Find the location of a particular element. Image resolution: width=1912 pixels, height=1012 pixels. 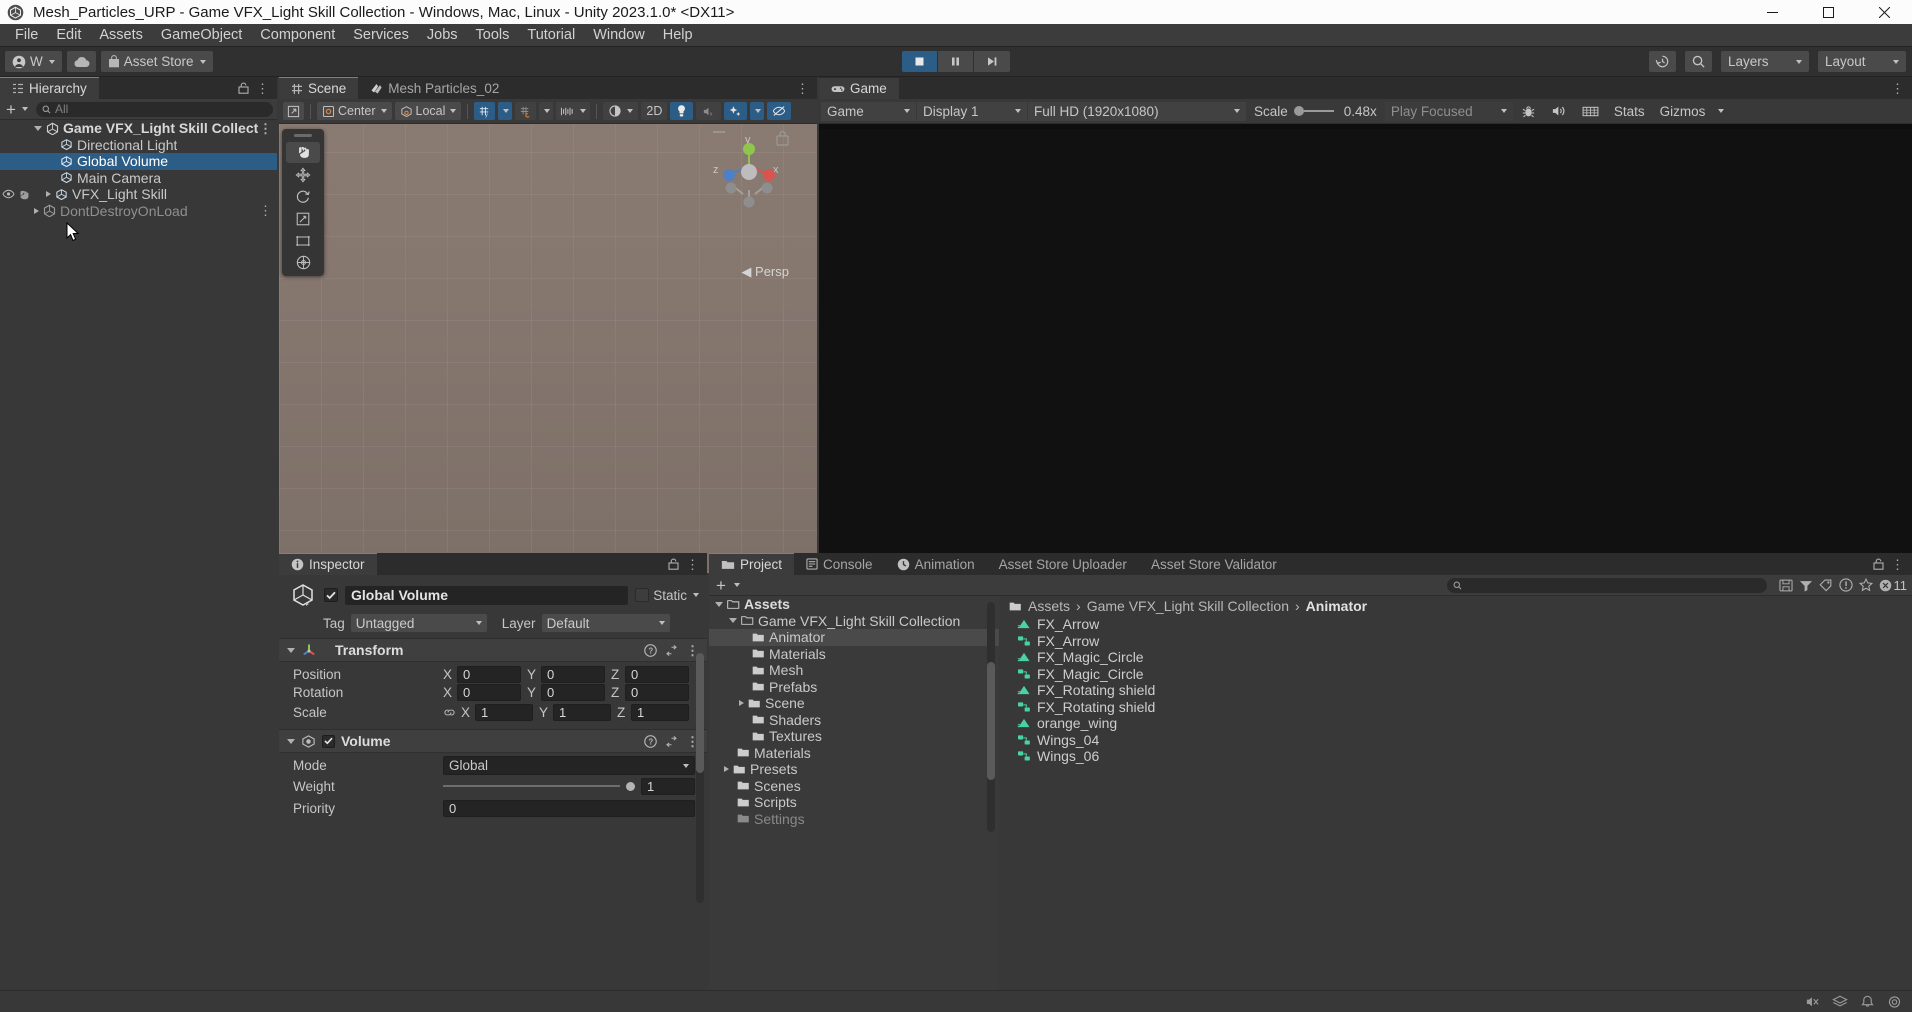

scale-x-input: 1 is located at coordinates (504, 712).